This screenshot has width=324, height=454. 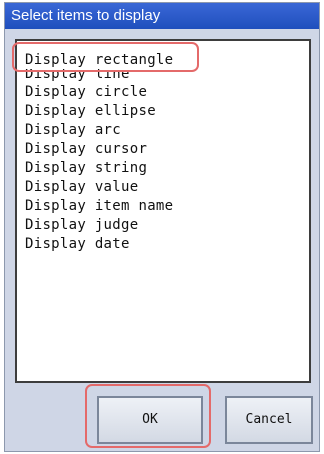 What do you see at coordinates (150, 420) in the screenshot?
I see `ok-button: OK` at bounding box center [150, 420].